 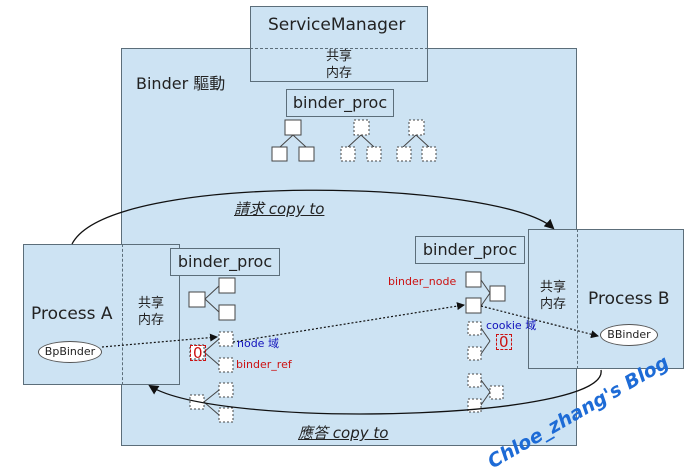 What do you see at coordinates (375, 392) in the screenshot?
I see `reply-arc` at bounding box center [375, 392].